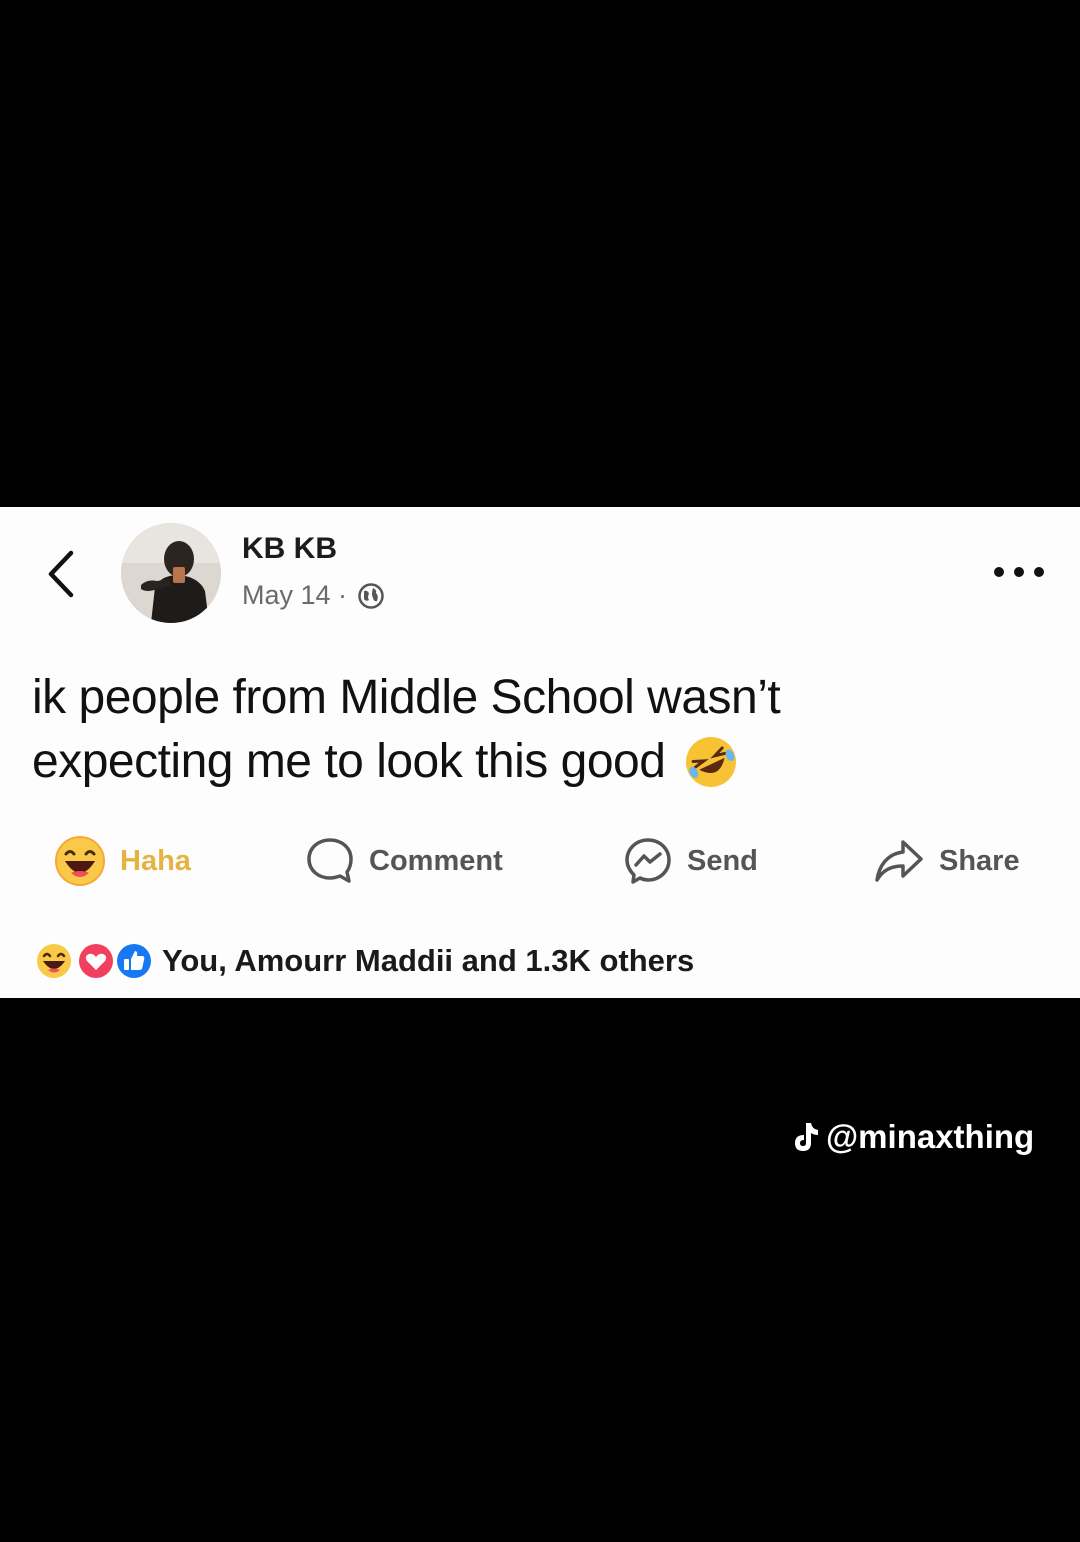  Describe the element at coordinates (806, 1137) in the screenshot. I see `tiktok-icon` at that location.